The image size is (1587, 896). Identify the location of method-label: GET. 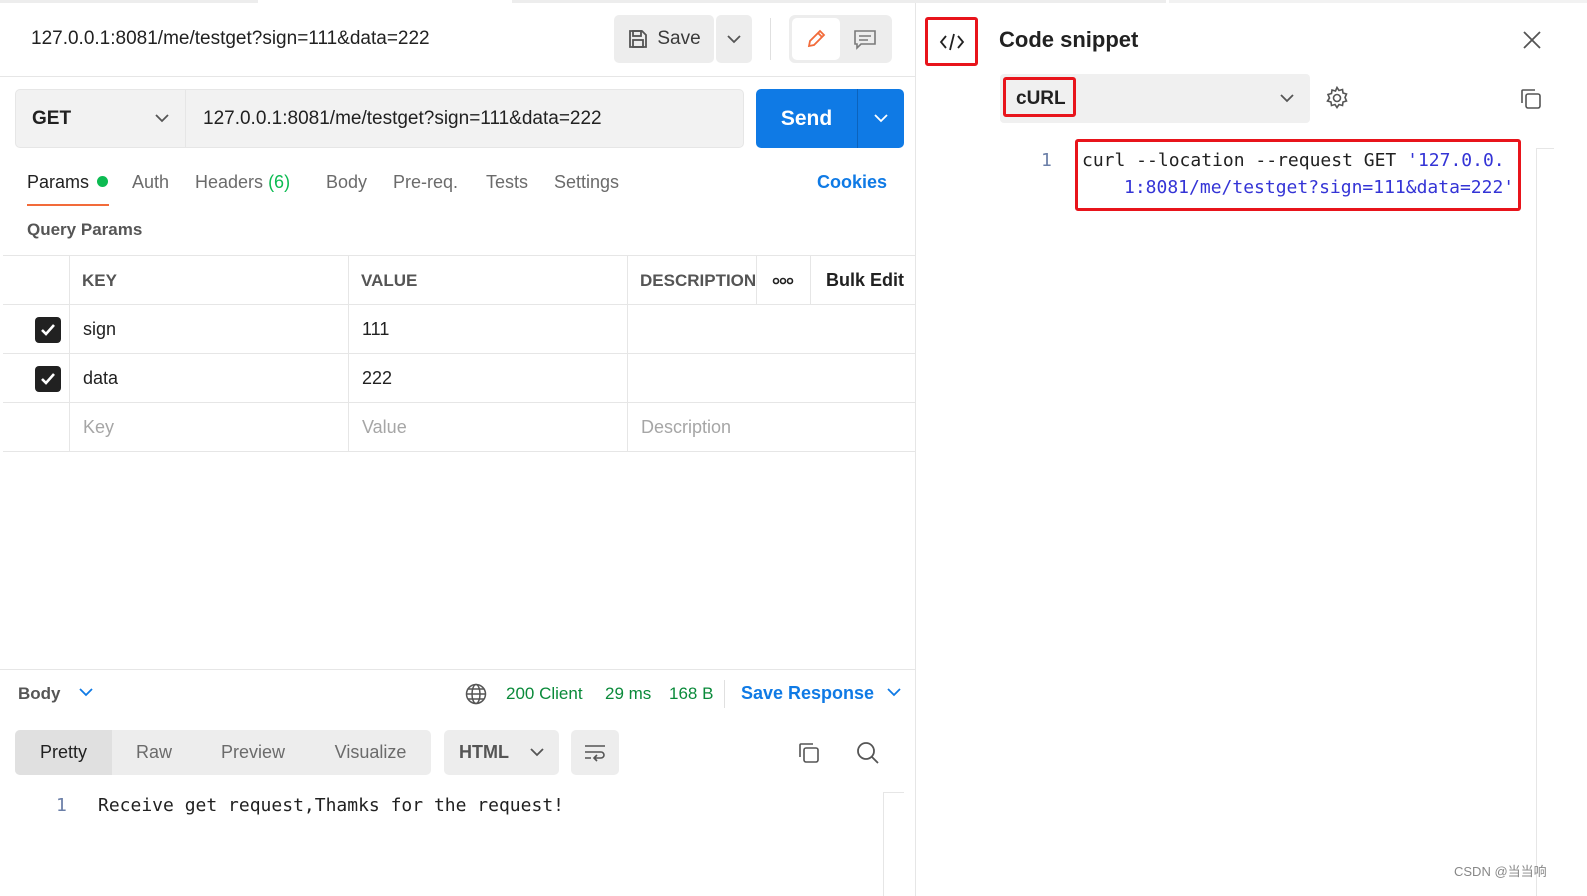
(52, 118).